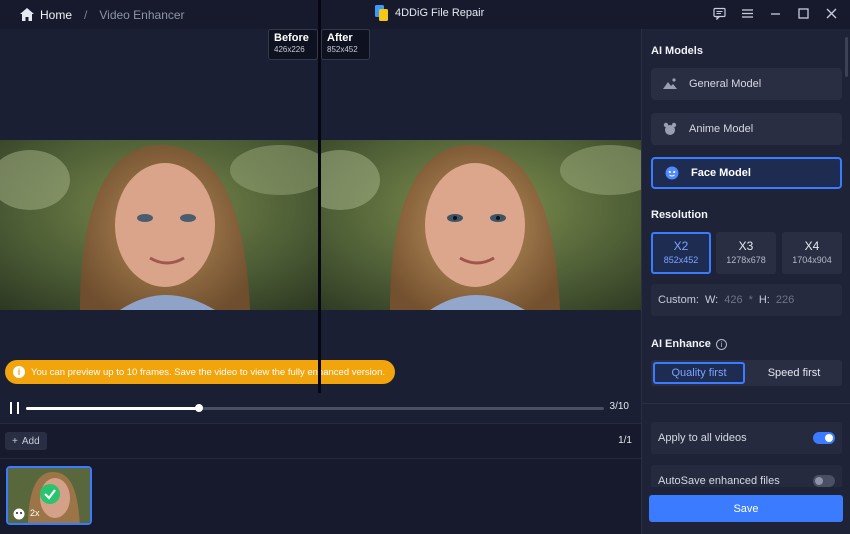 The image size is (850, 534). I want to click on app-title: 4DDiG File Repair, so click(429, 13).